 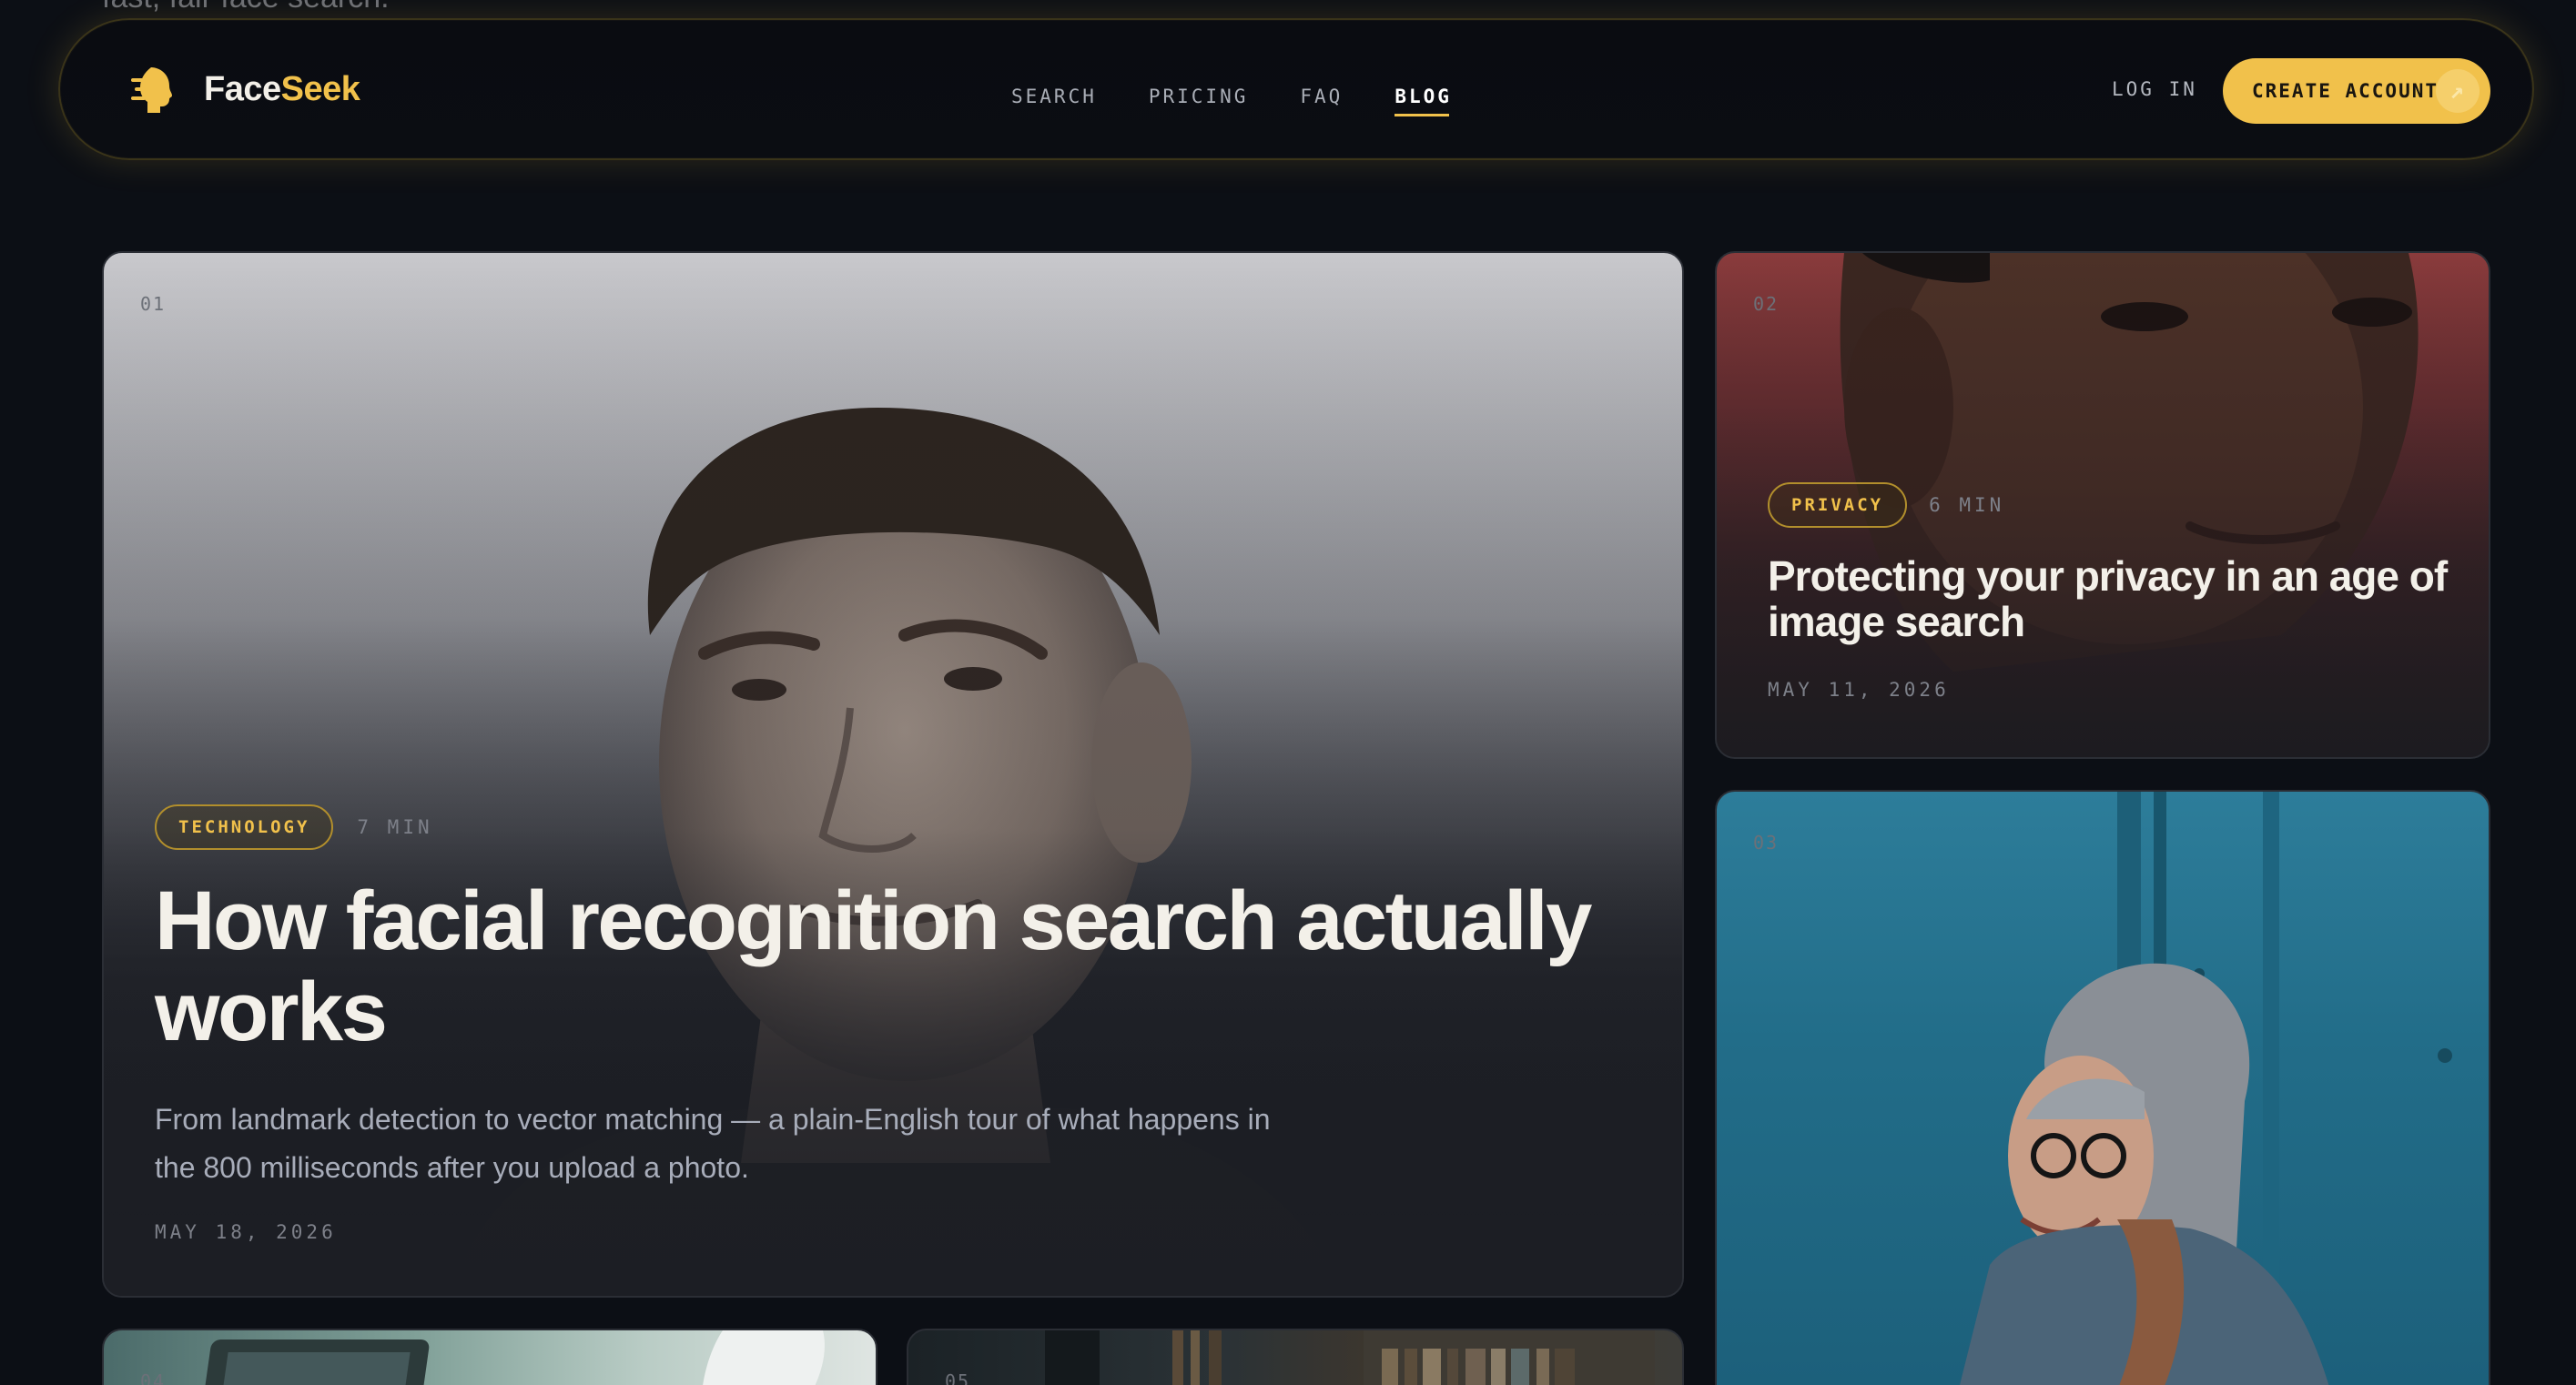 What do you see at coordinates (512, 1357) in the screenshot?
I see `post-image-desk-laptop` at bounding box center [512, 1357].